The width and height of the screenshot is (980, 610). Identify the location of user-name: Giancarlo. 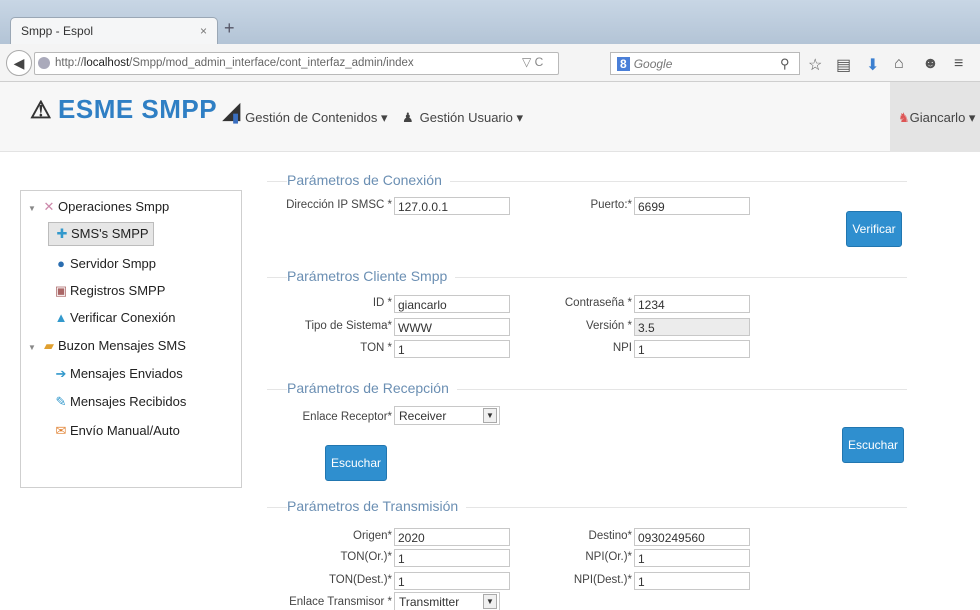
(937, 117).